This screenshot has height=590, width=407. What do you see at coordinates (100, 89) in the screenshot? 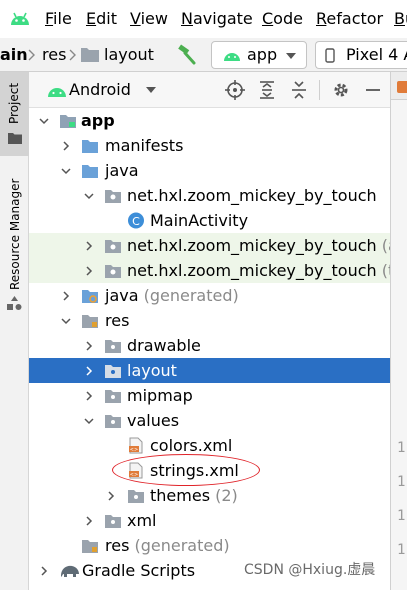
I see `project-view-label: Android` at bounding box center [100, 89].